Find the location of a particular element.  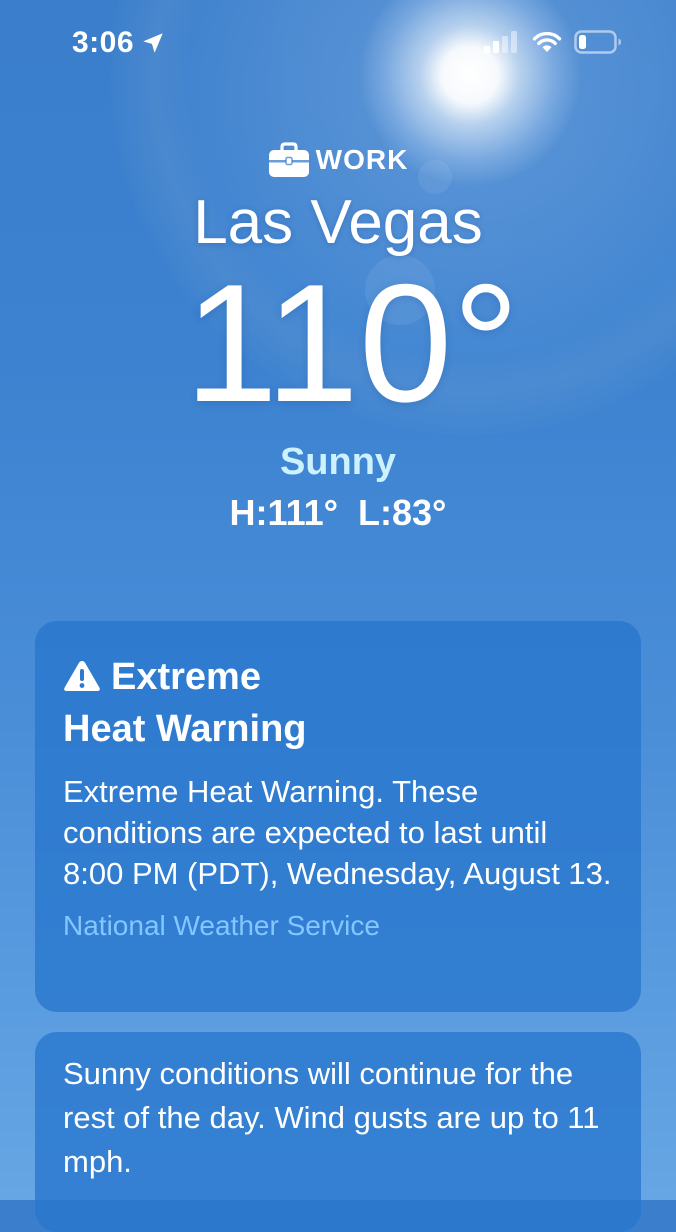

briefcase-icon is located at coordinates (288, 159).